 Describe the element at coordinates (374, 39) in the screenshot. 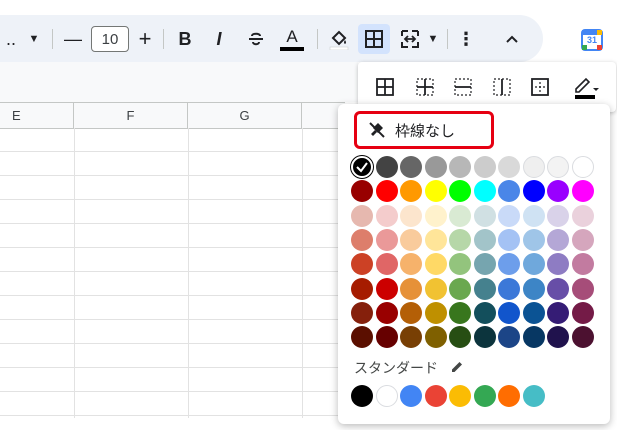

I see `borders-button` at that location.